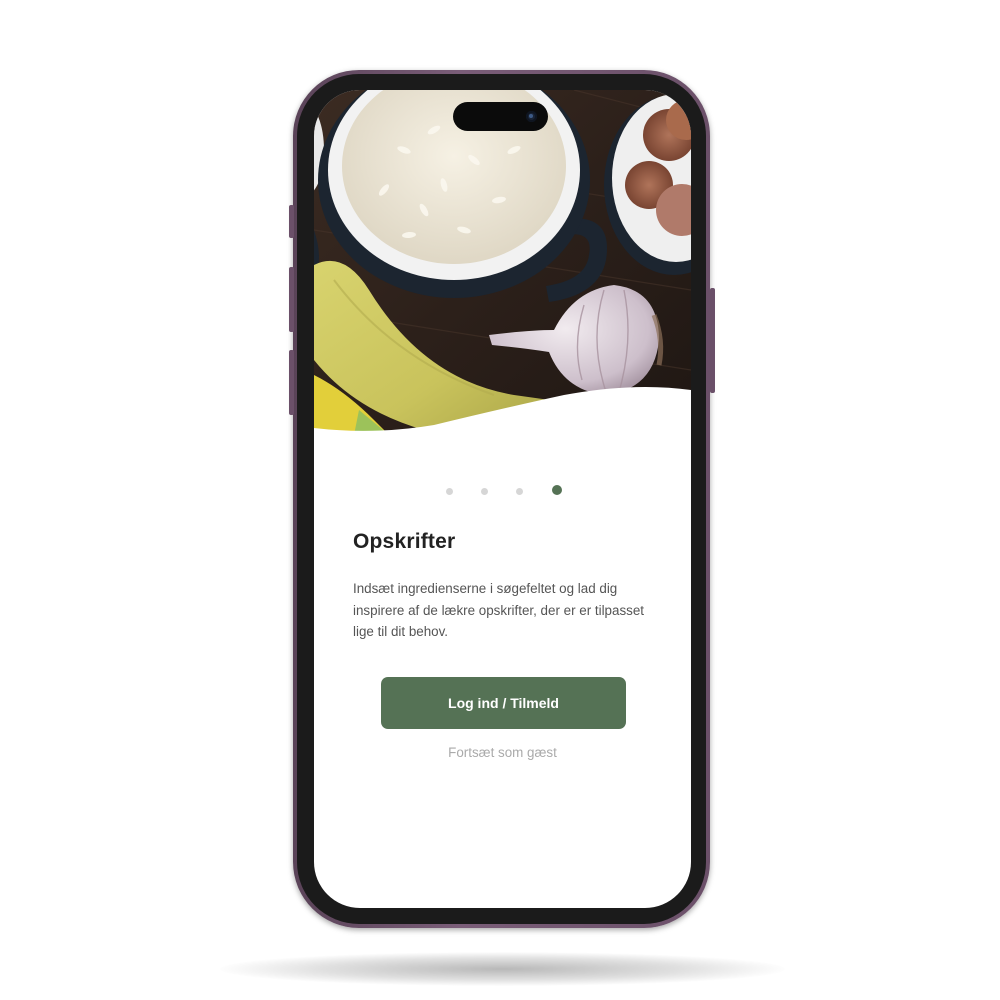 The image size is (1000, 1000). What do you see at coordinates (404, 541) in the screenshot?
I see `onboarding-title: Opskrifter` at bounding box center [404, 541].